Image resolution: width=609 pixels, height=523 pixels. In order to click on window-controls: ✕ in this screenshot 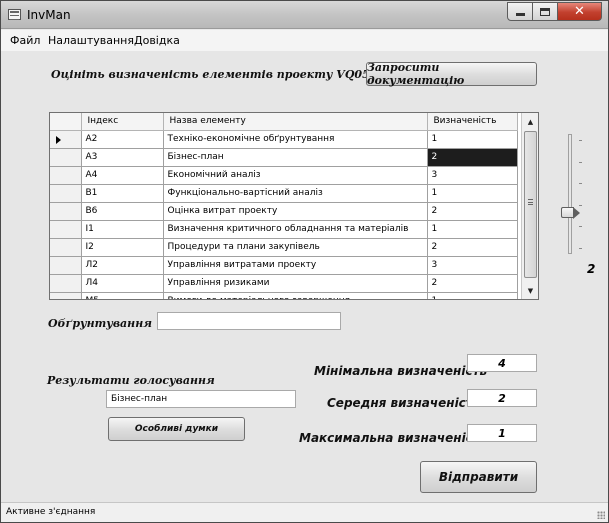, I will do `click(554, 11)`.